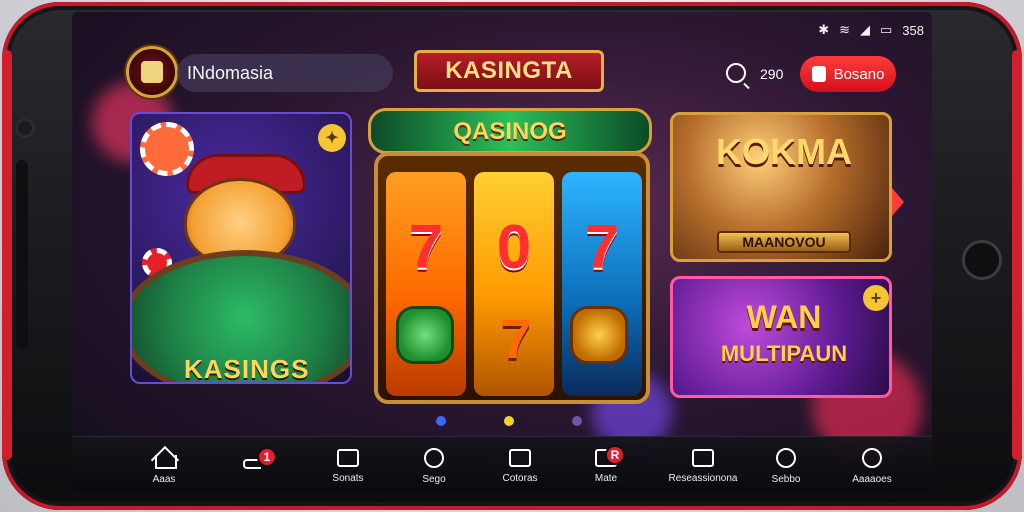 The width and height of the screenshot is (1024, 512). What do you see at coordinates (703, 457) in the screenshot?
I see `bank-icon` at bounding box center [703, 457].